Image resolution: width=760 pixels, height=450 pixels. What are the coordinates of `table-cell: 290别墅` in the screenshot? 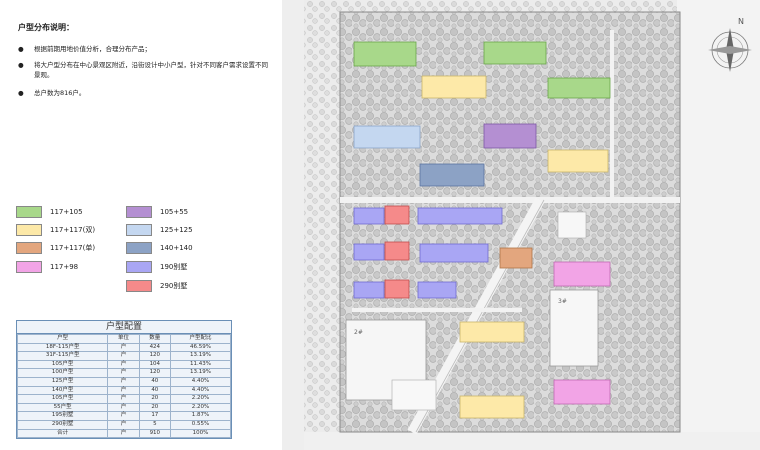 It's located at (62, 424).